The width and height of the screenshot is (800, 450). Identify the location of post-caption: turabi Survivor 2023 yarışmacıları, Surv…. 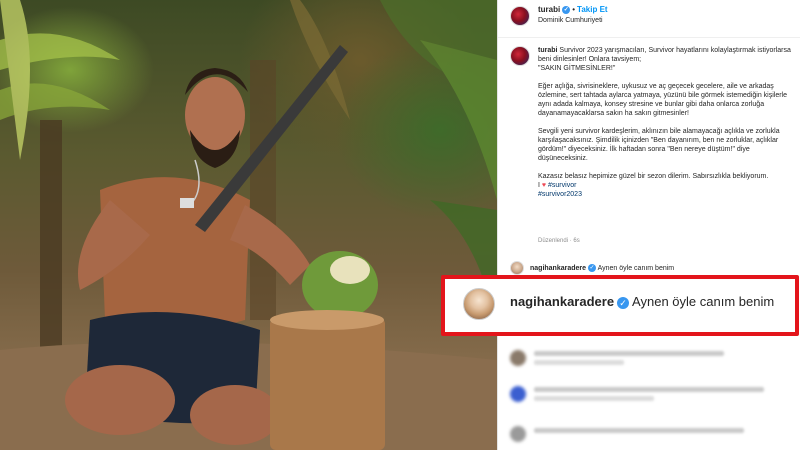
(665, 127).